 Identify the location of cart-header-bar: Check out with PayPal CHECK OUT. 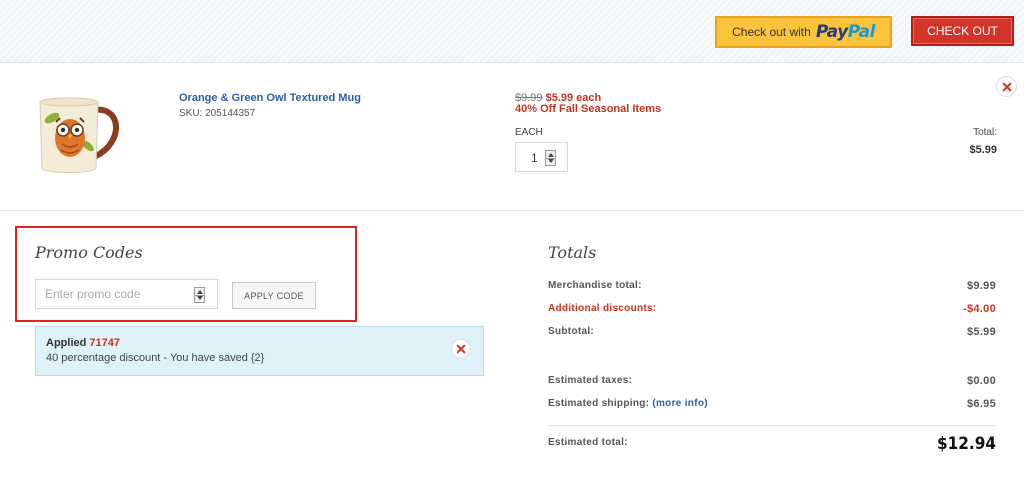
(512, 31).